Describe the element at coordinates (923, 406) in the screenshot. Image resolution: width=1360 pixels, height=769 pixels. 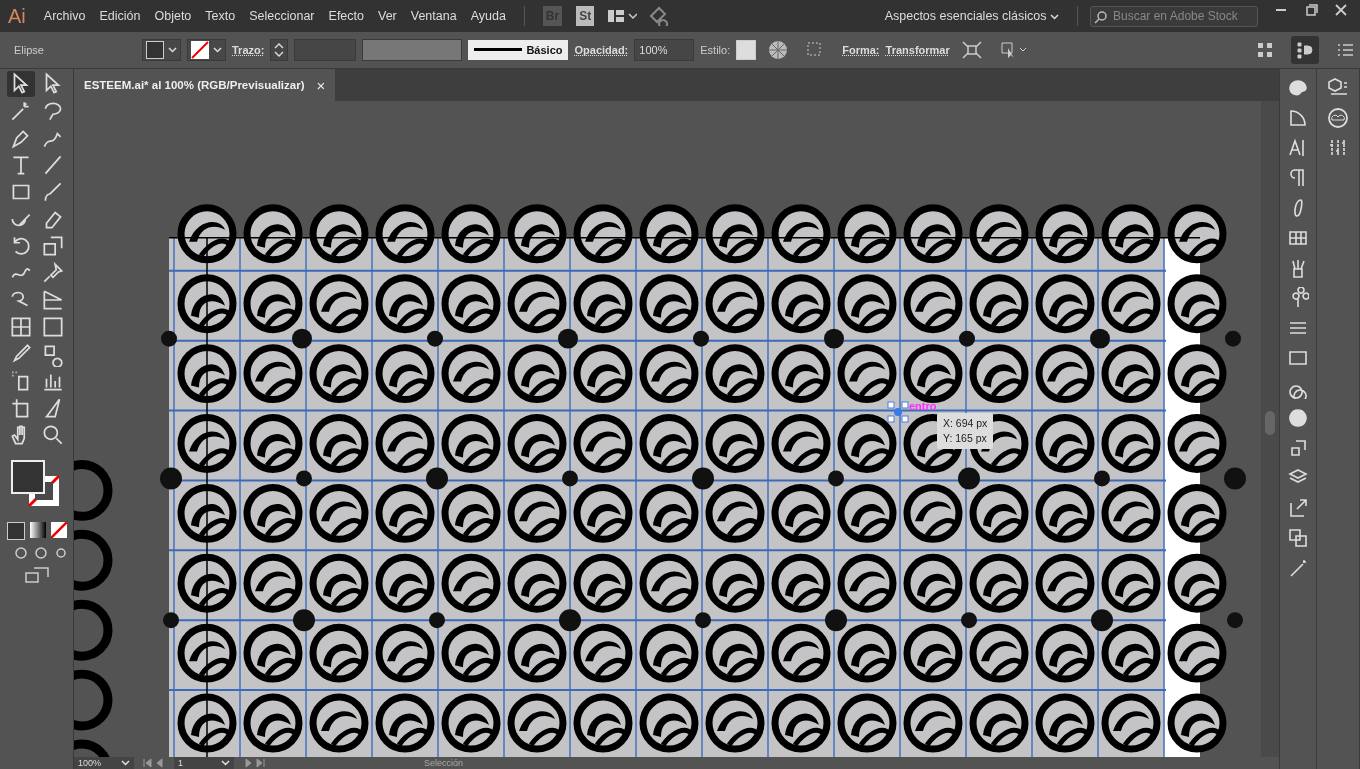
I see `smart-guide-label: entro` at that location.